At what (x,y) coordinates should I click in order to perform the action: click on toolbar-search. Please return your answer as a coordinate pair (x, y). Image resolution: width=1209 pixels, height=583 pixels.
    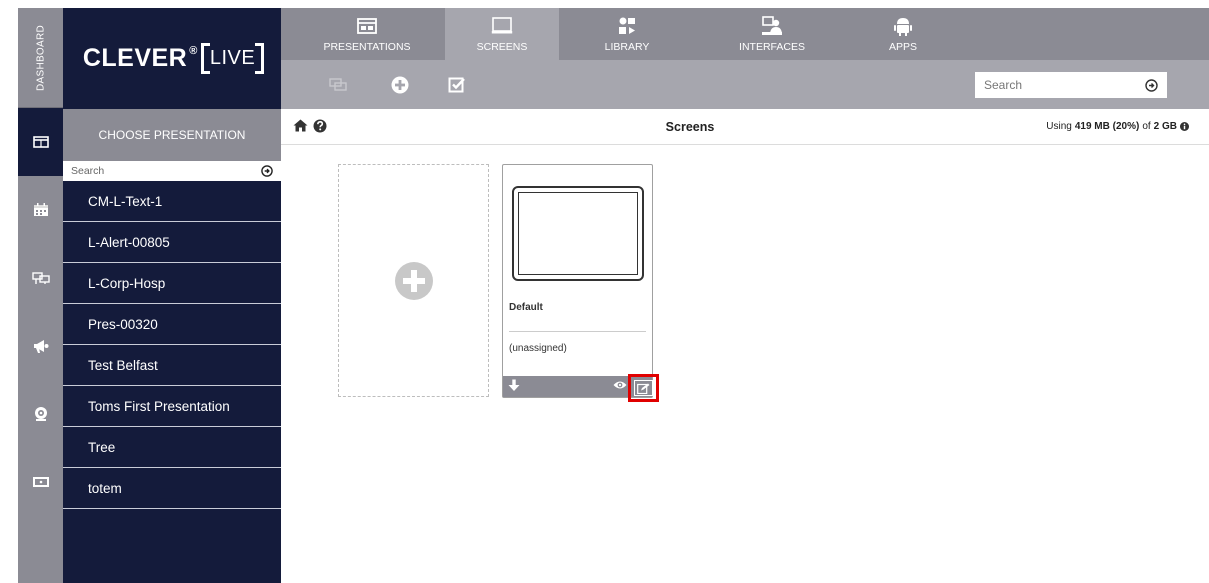
    Looking at the image, I should click on (1071, 85).